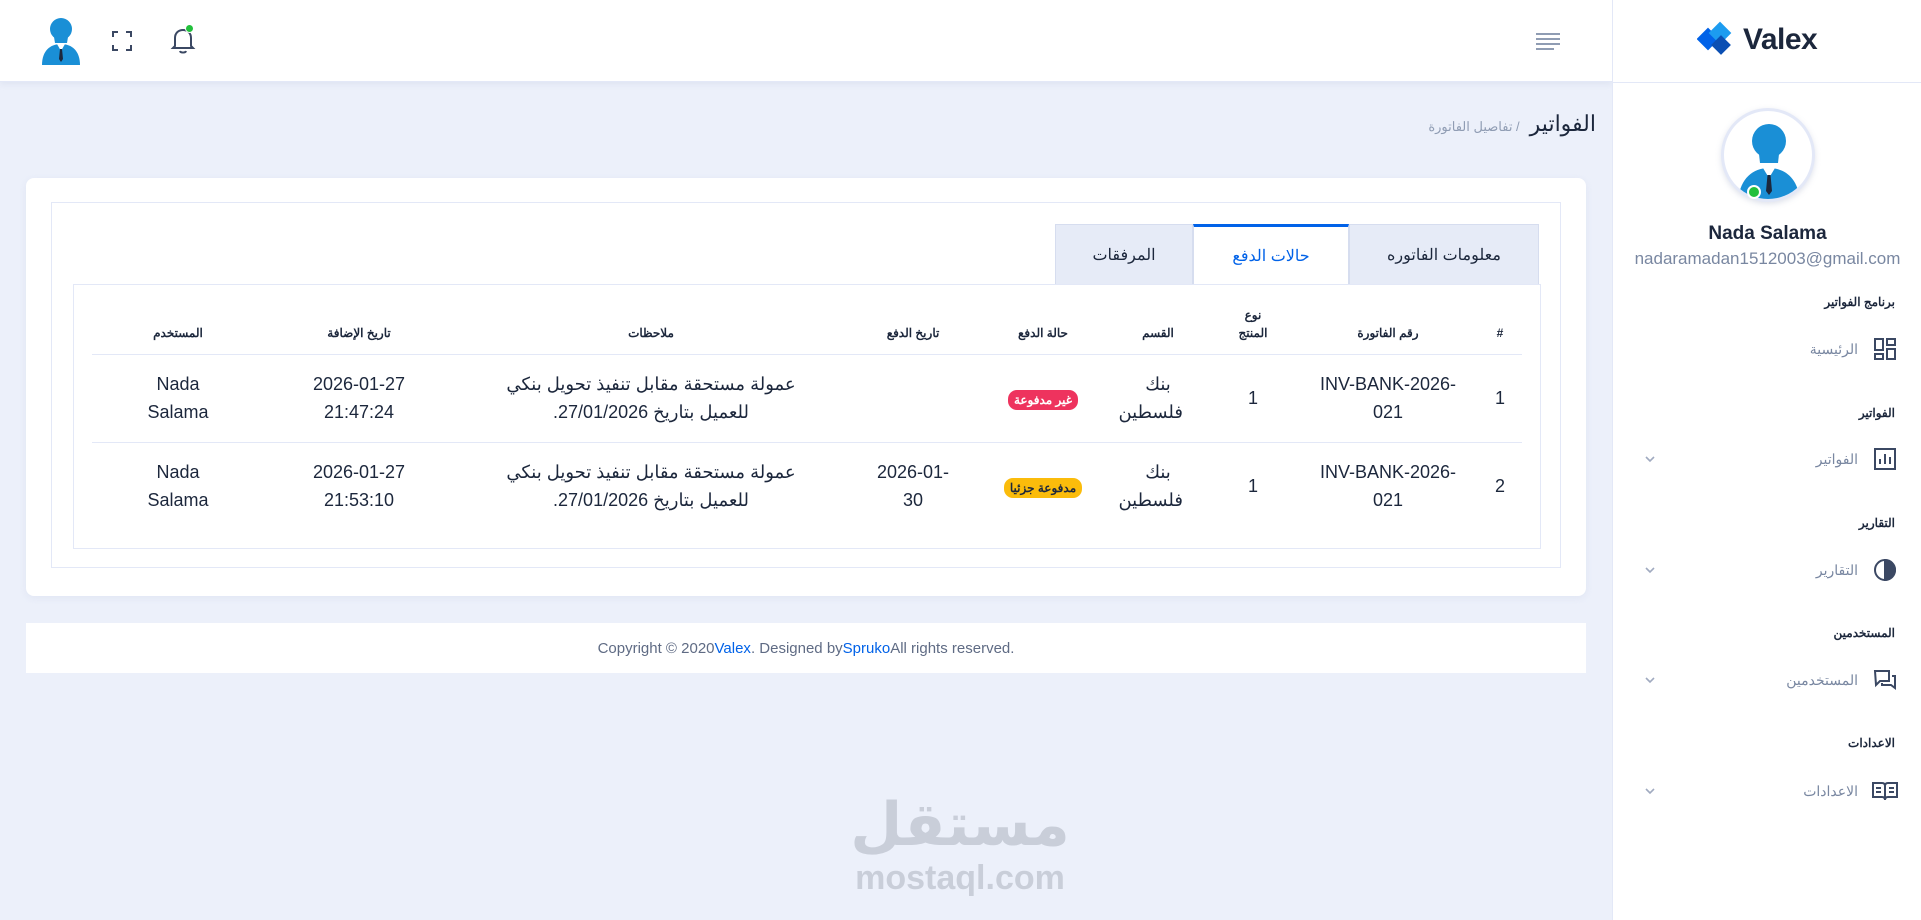 The image size is (1921, 920). What do you see at coordinates (1767, 82) in the screenshot?
I see `divider` at bounding box center [1767, 82].